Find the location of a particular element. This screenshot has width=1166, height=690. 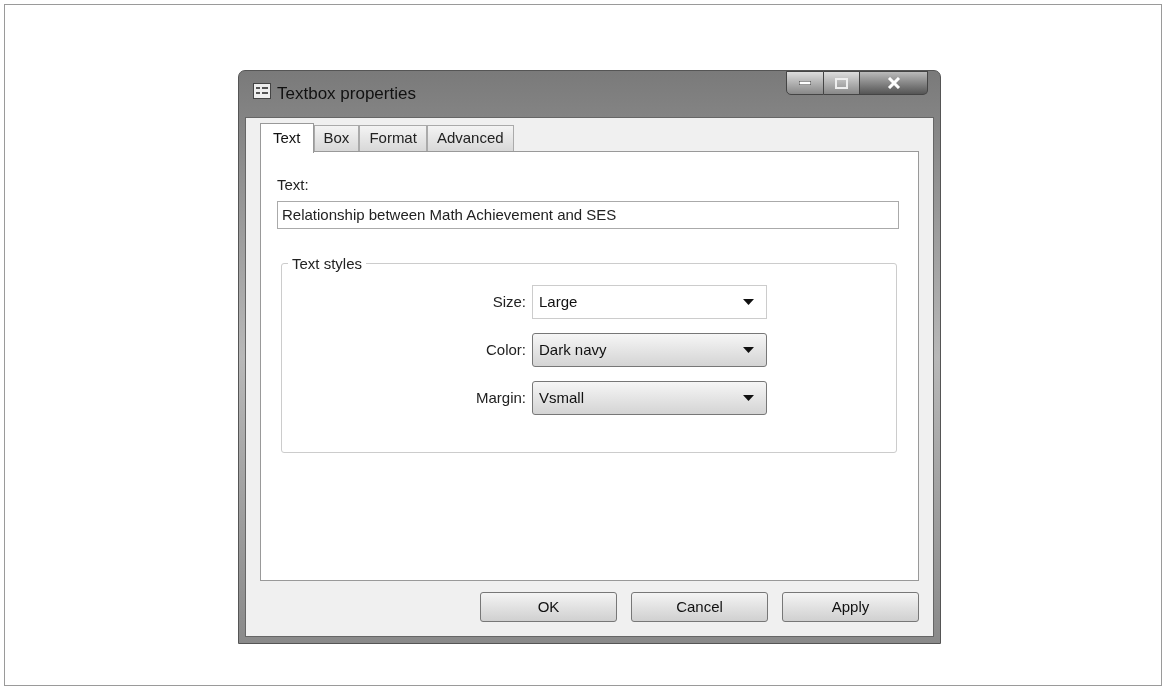

group-label: Text styles is located at coordinates (327, 263).